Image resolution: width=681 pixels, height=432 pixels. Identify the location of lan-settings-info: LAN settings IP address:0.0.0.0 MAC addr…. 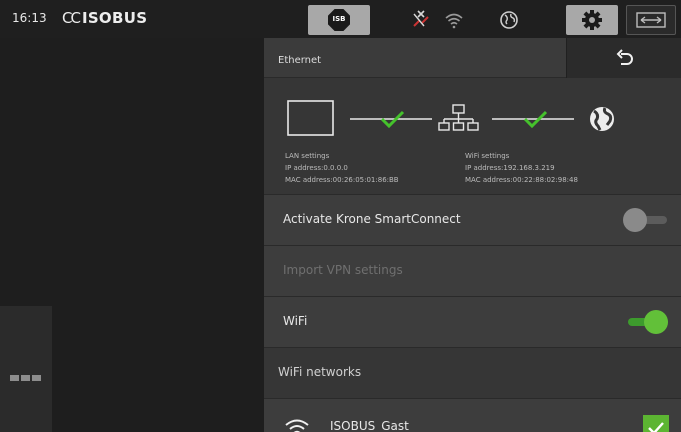
(342, 168).